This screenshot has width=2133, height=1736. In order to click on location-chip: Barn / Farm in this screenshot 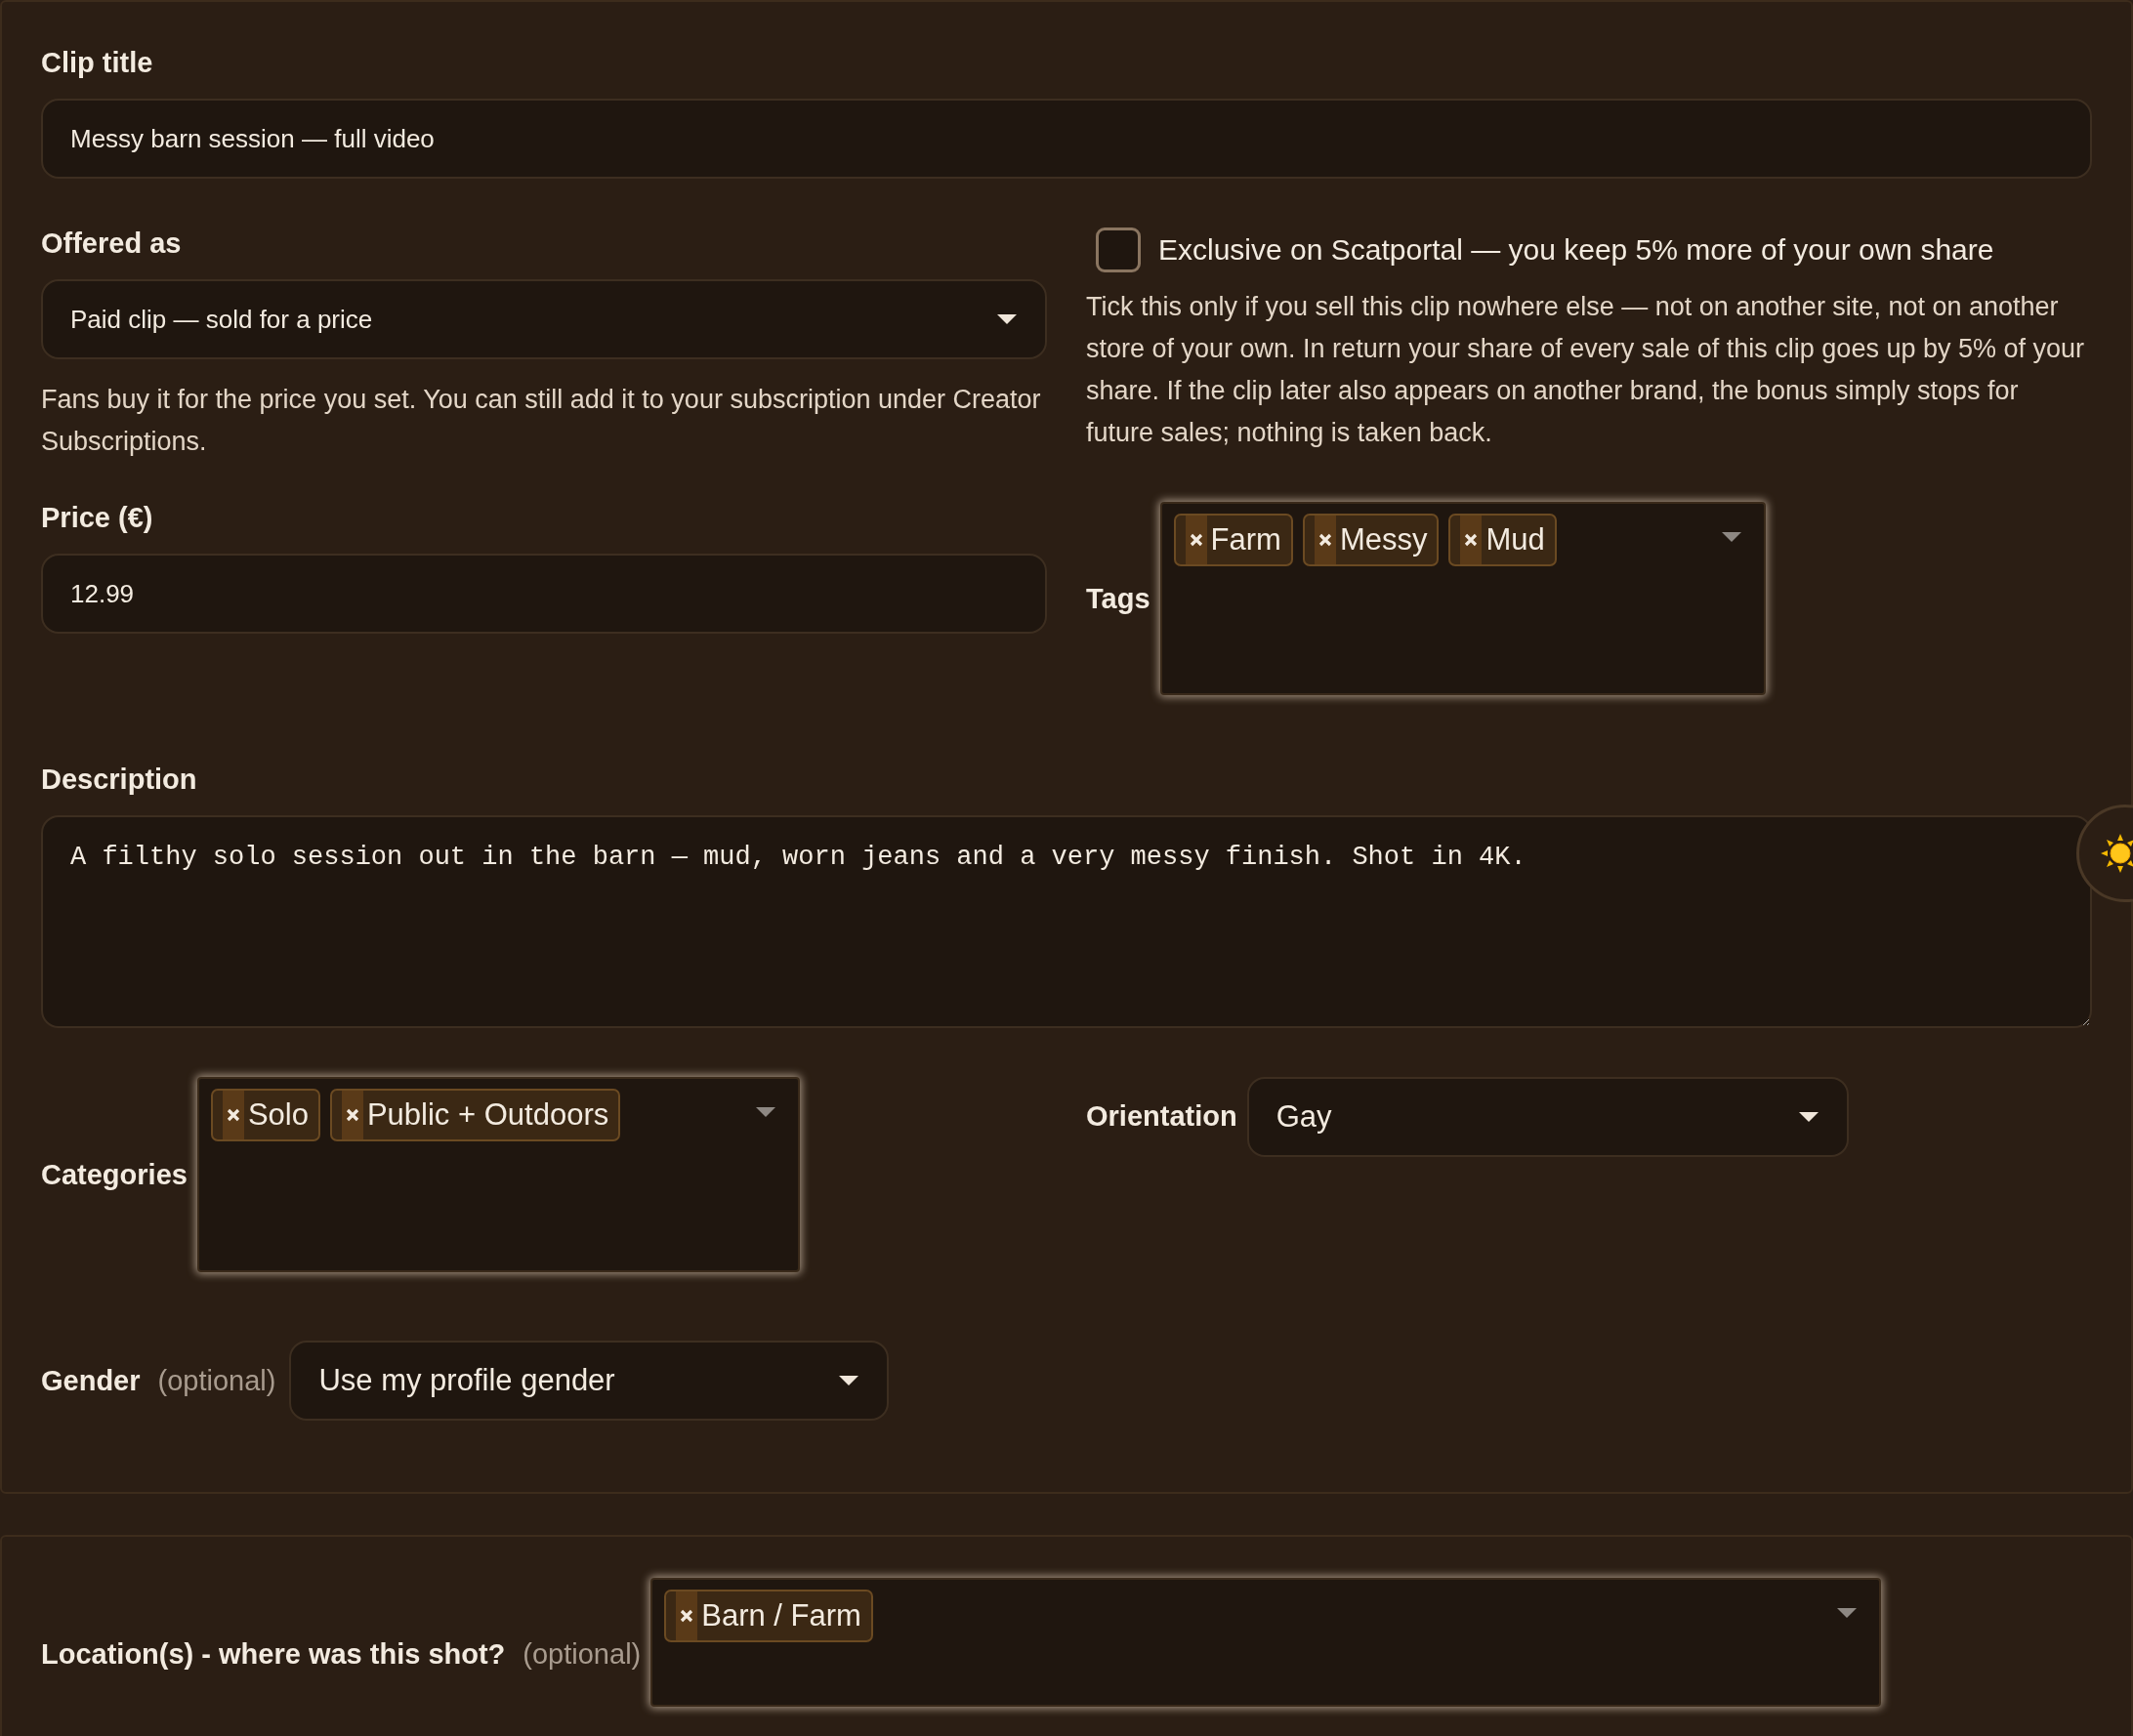, I will do `click(768, 1616)`.